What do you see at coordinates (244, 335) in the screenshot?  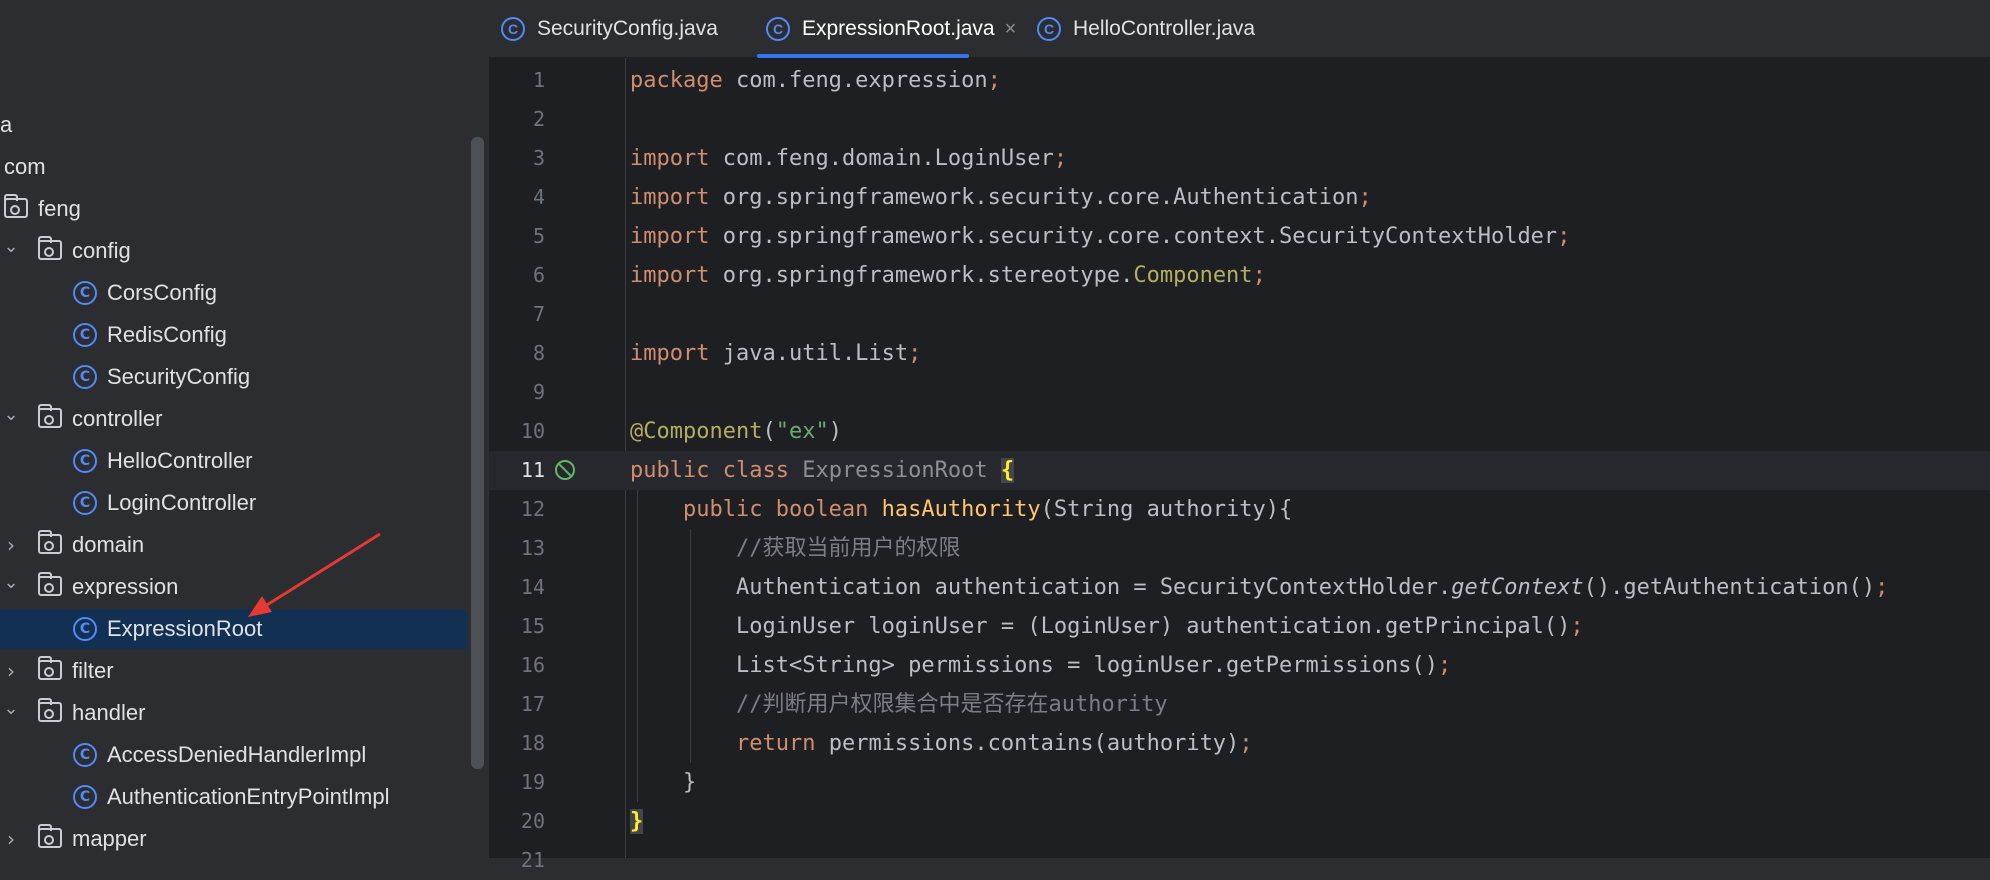 I see `tree-item-redisconfig: C RedisConfig` at bounding box center [244, 335].